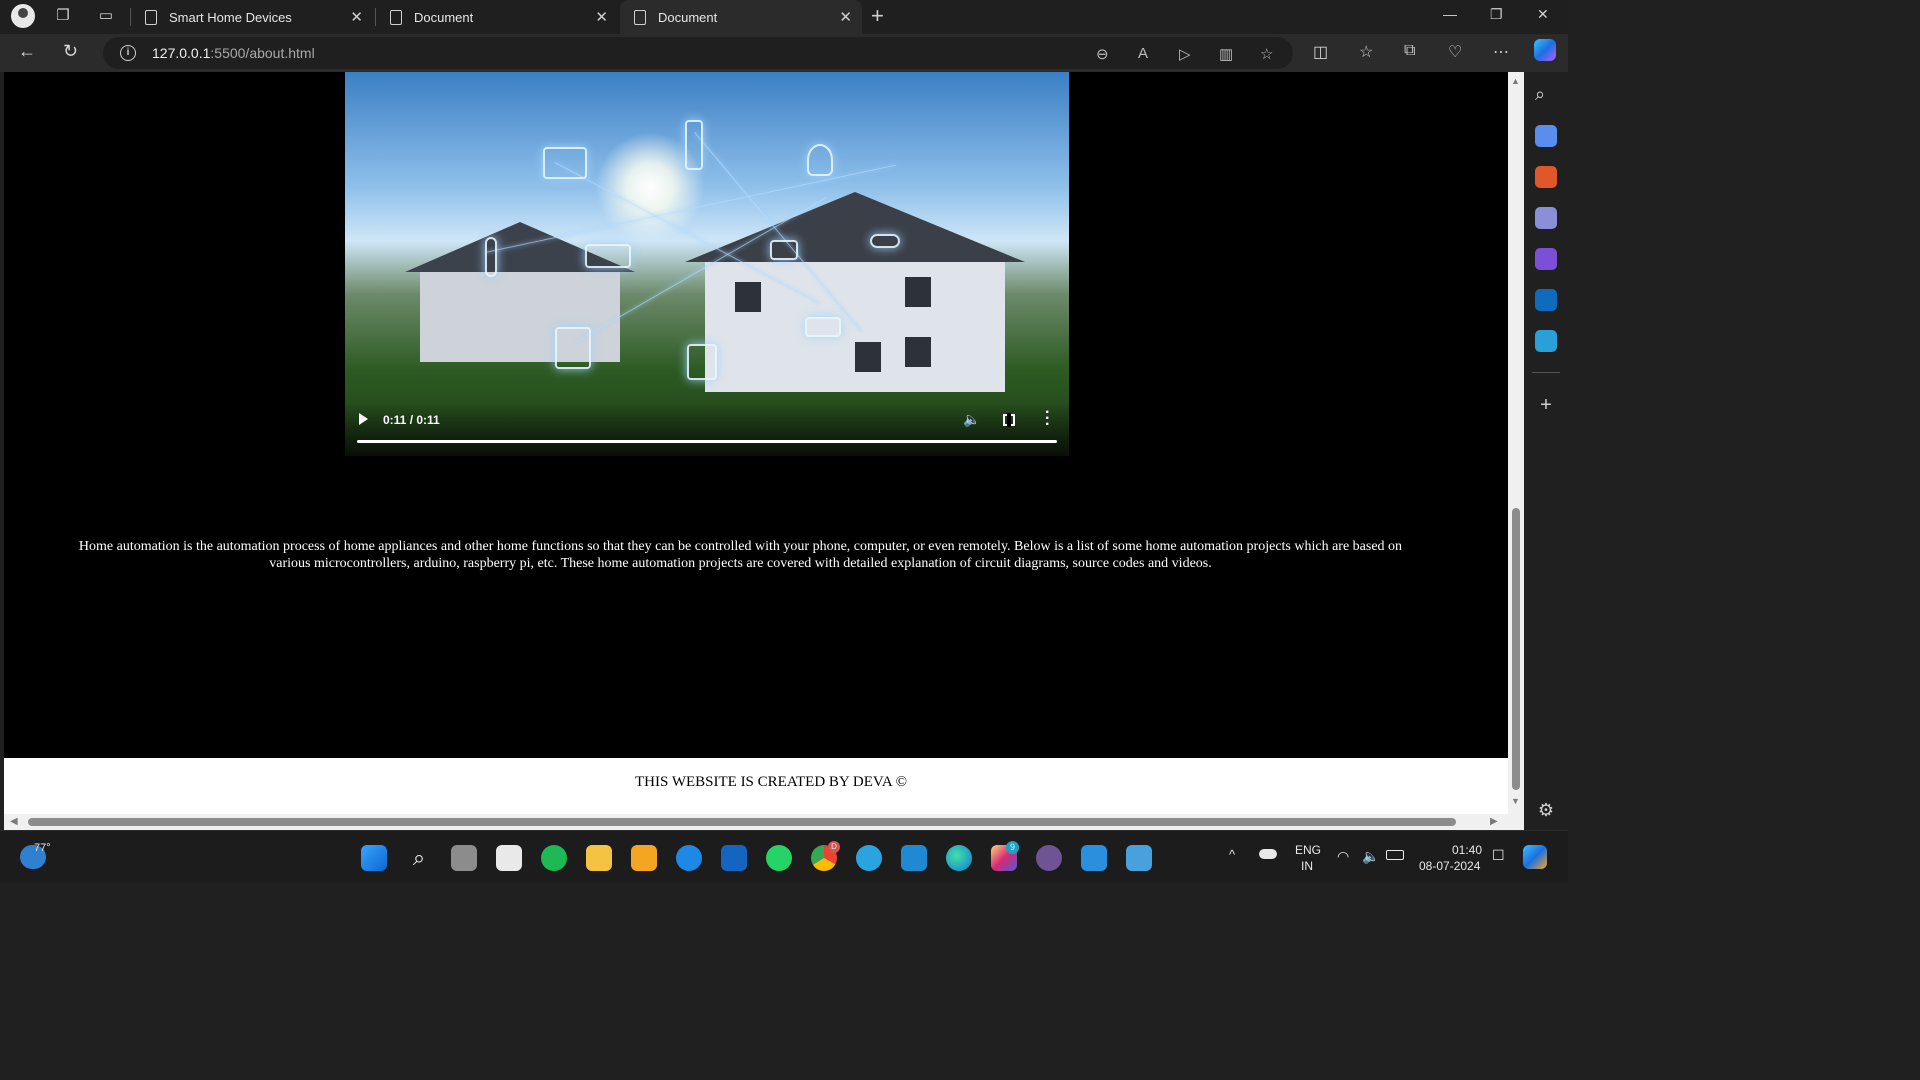 This screenshot has height=1080, width=1920. Describe the element at coordinates (707, 429) in the screenshot. I see `video-controls: 0:11 / 0:11 🔈 · · ·` at that location.